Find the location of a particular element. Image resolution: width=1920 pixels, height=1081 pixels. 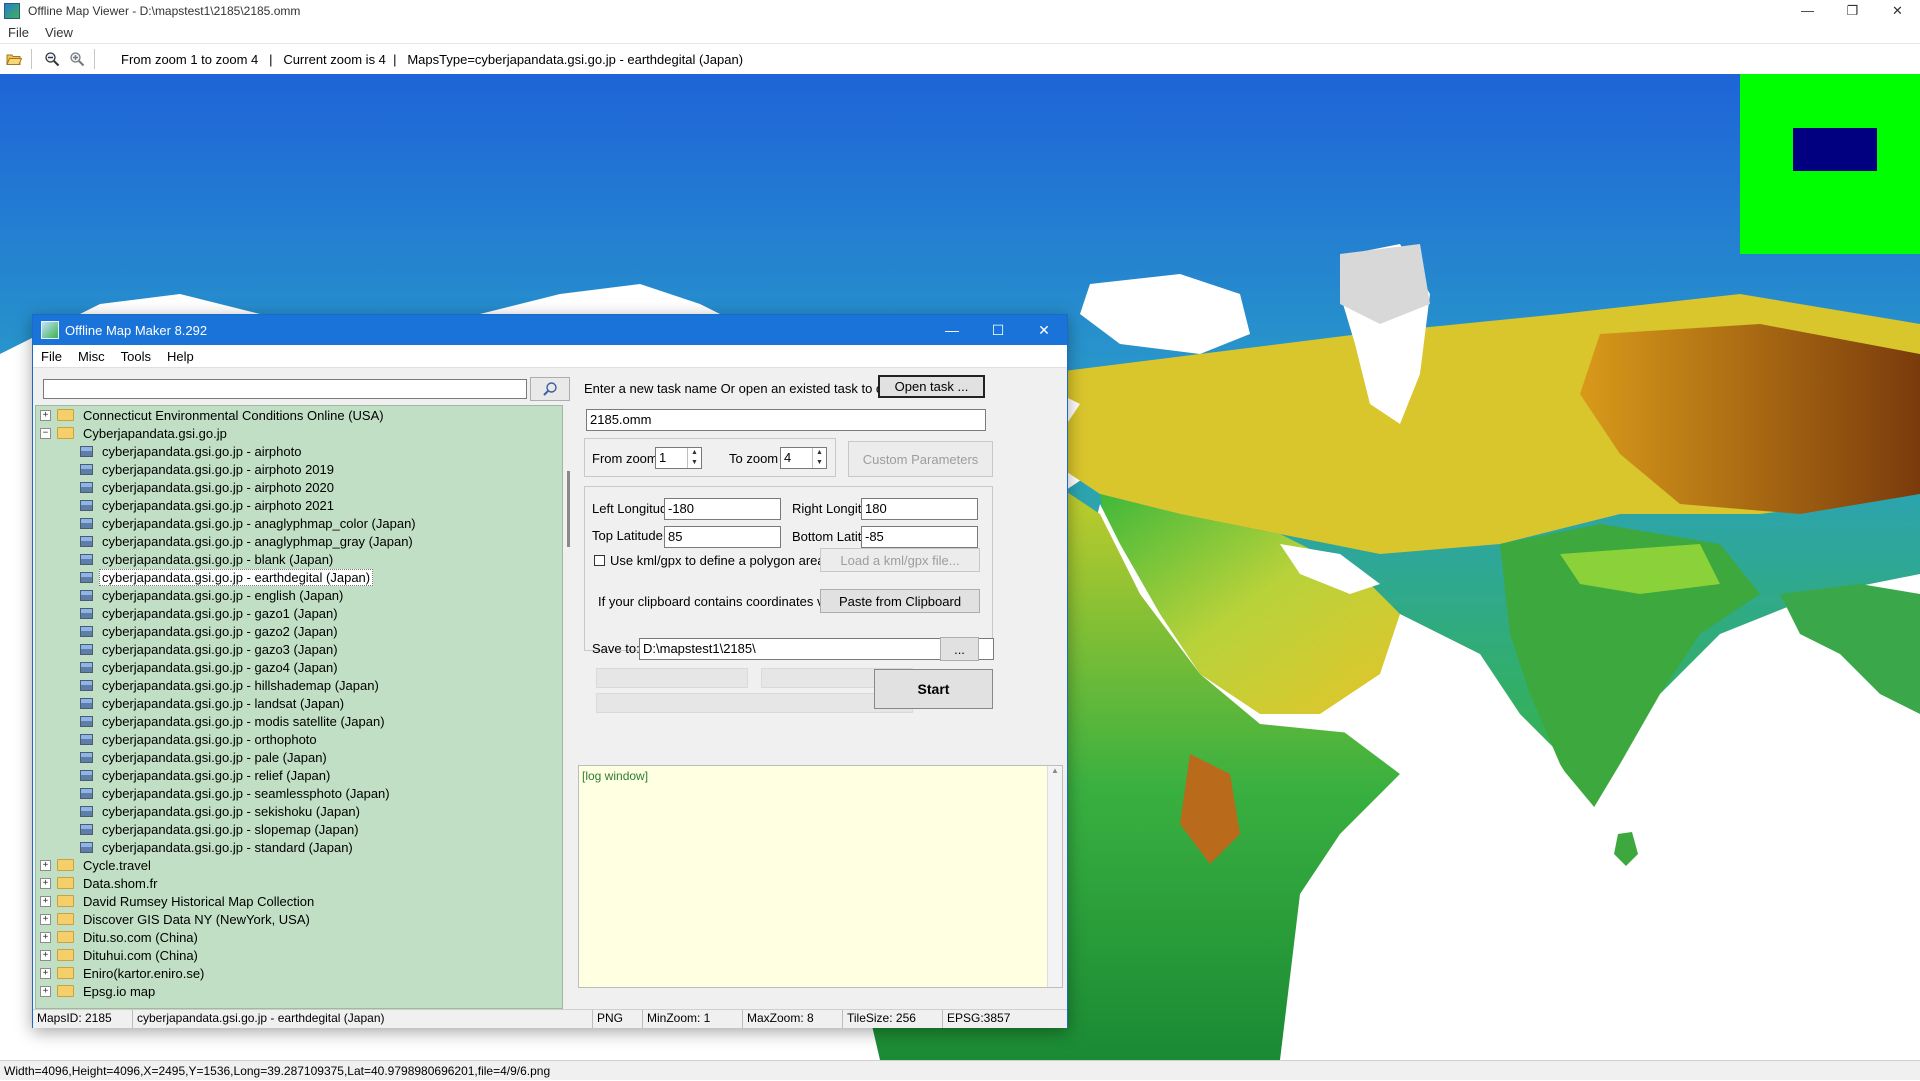

status-format: PNG is located at coordinates (618, 1019).